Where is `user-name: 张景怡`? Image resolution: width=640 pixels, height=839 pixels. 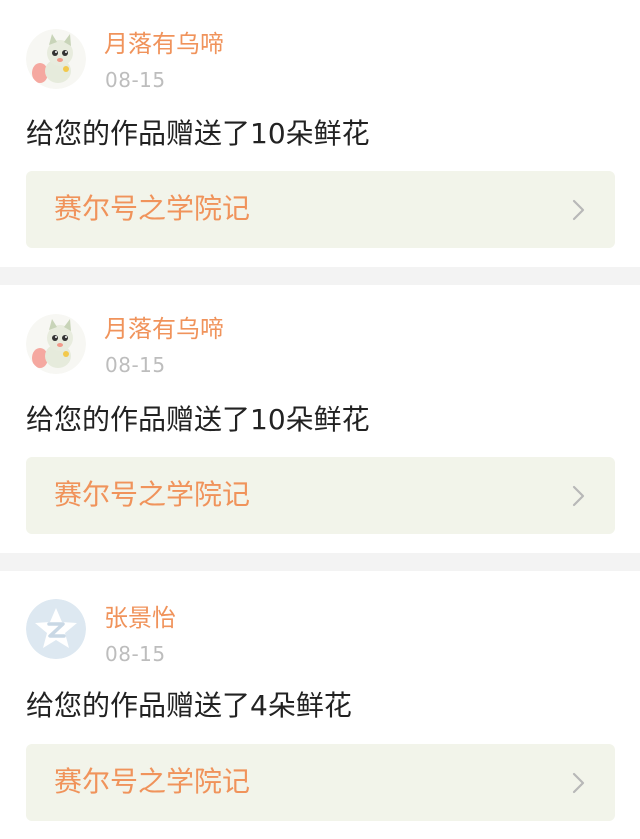 user-name: 张景怡 is located at coordinates (140, 618).